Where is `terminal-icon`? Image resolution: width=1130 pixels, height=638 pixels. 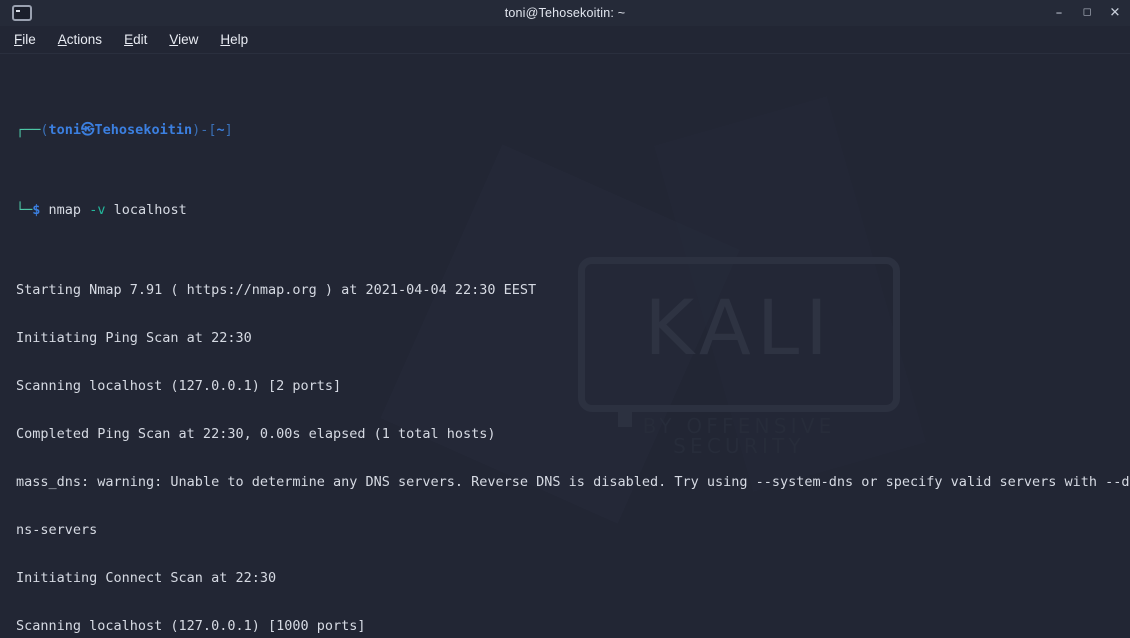
terminal-icon is located at coordinates (22, 13).